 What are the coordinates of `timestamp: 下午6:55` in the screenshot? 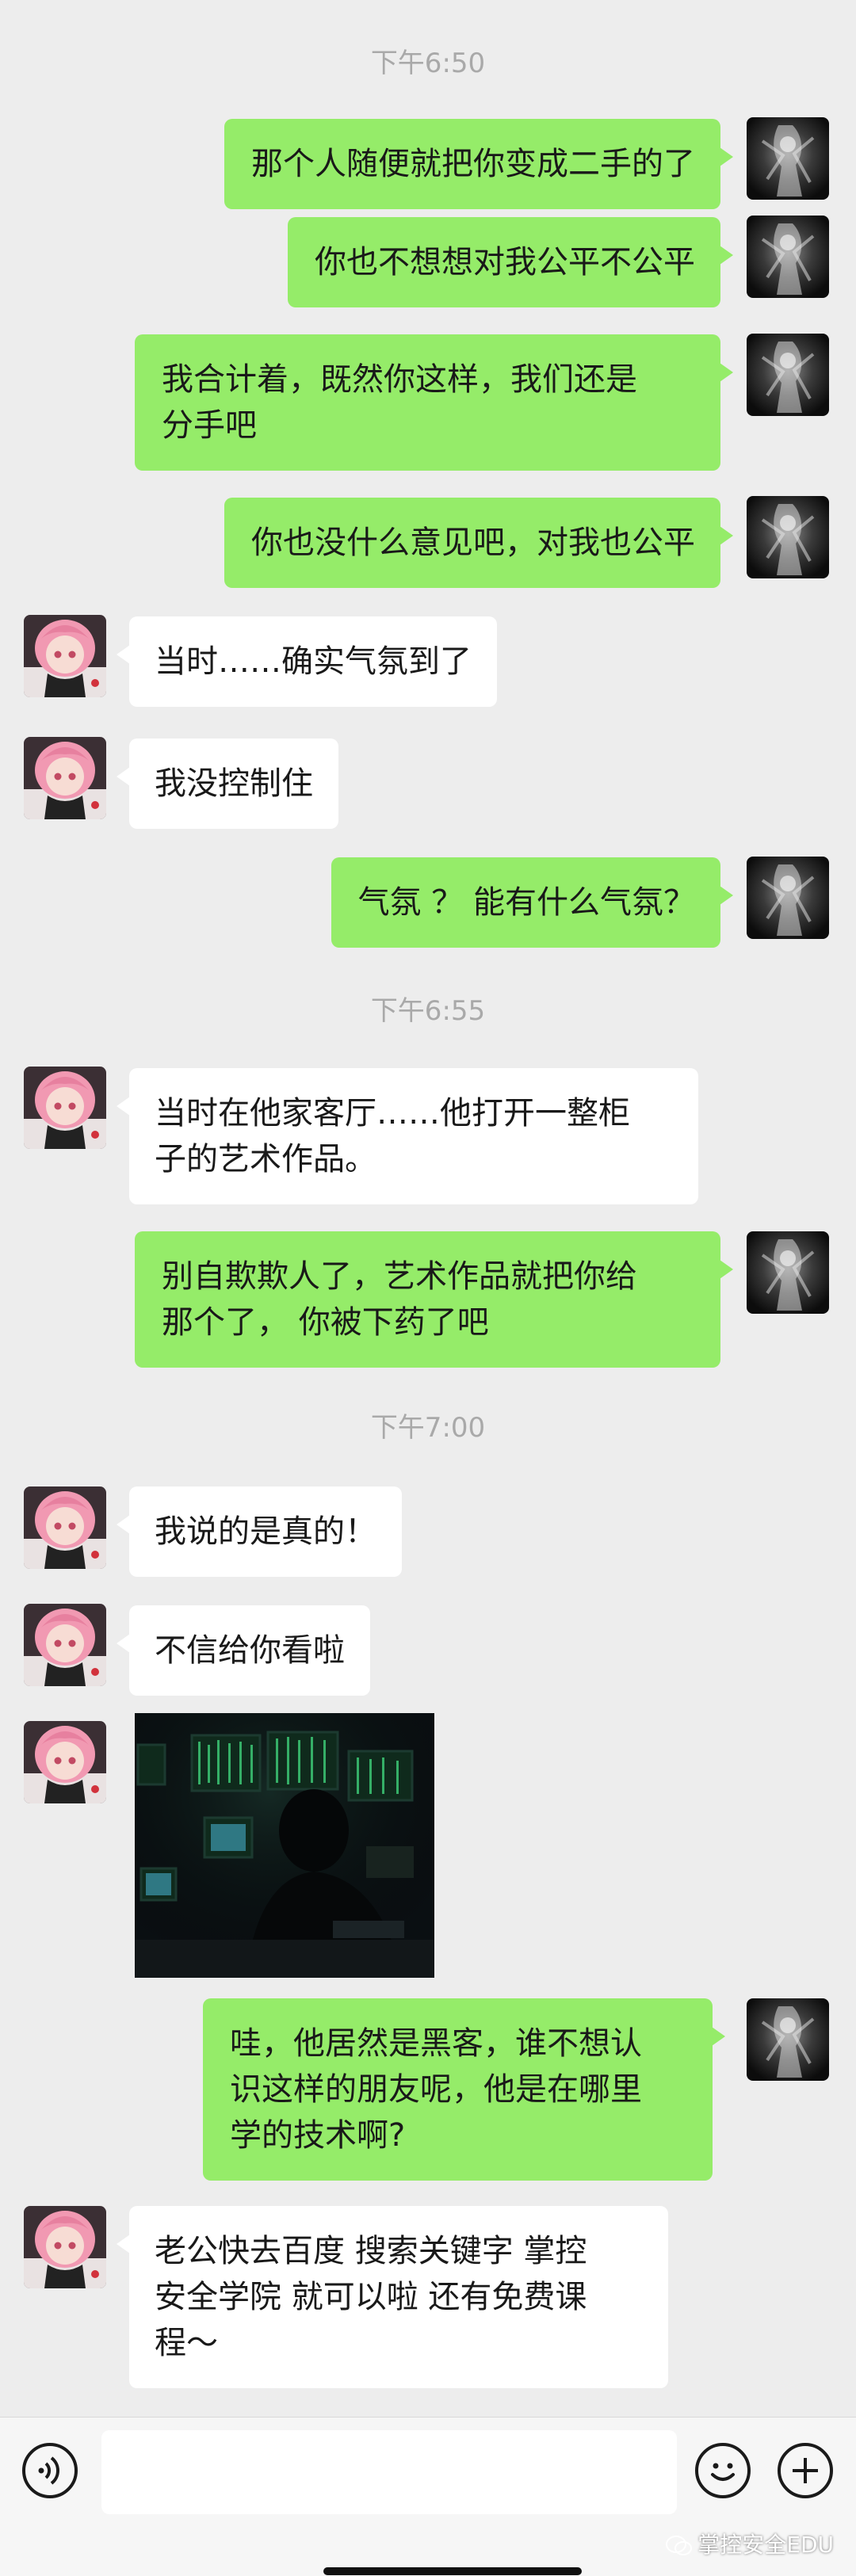 It's located at (428, 1011).